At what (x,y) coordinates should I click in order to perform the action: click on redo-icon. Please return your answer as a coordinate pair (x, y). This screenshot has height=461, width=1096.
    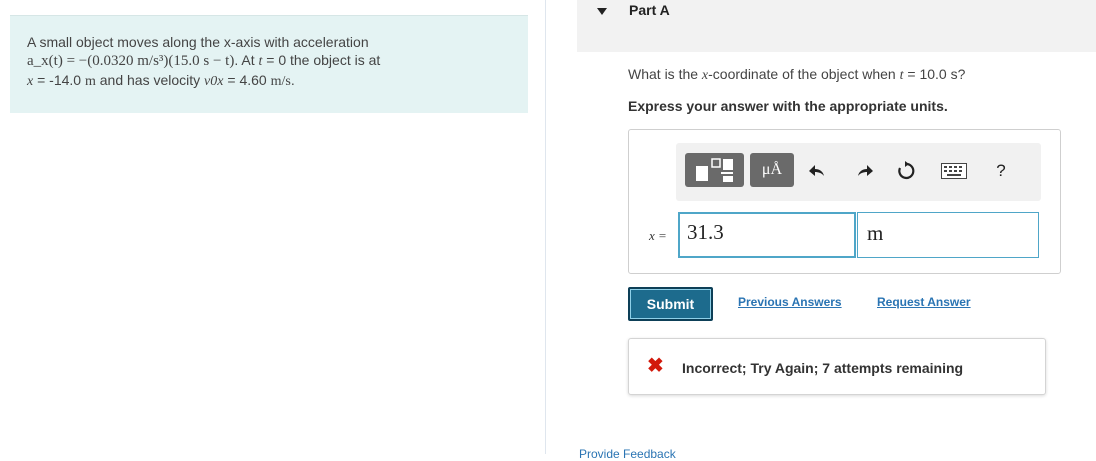
    Looking at the image, I should click on (864, 171).